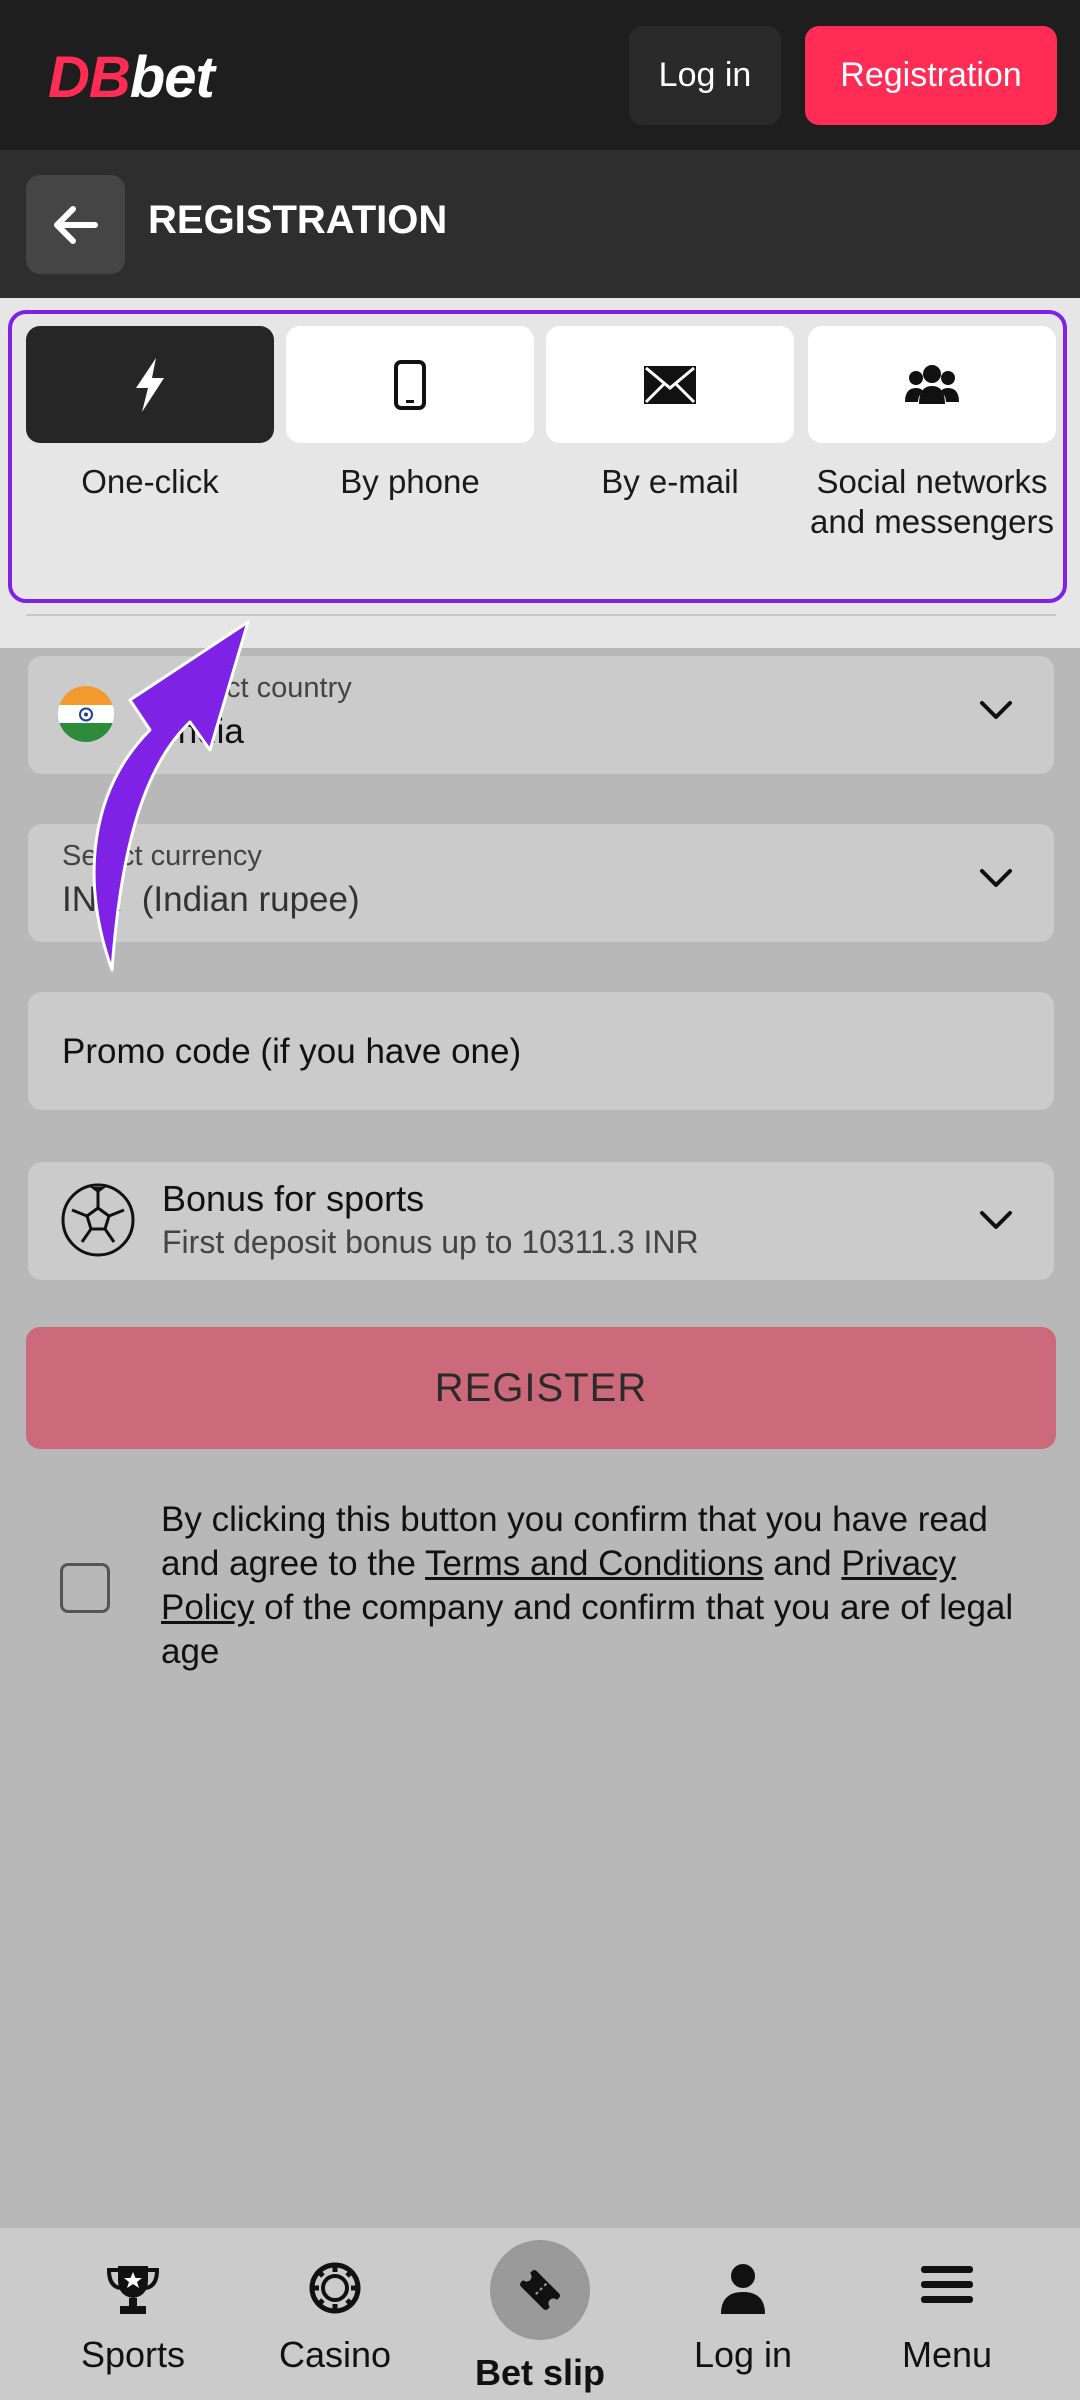 The width and height of the screenshot is (1080, 2400). What do you see at coordinates (931, 75) in the screenshot?
I see `registration-button: Registration` at bounding box center [931, 75].